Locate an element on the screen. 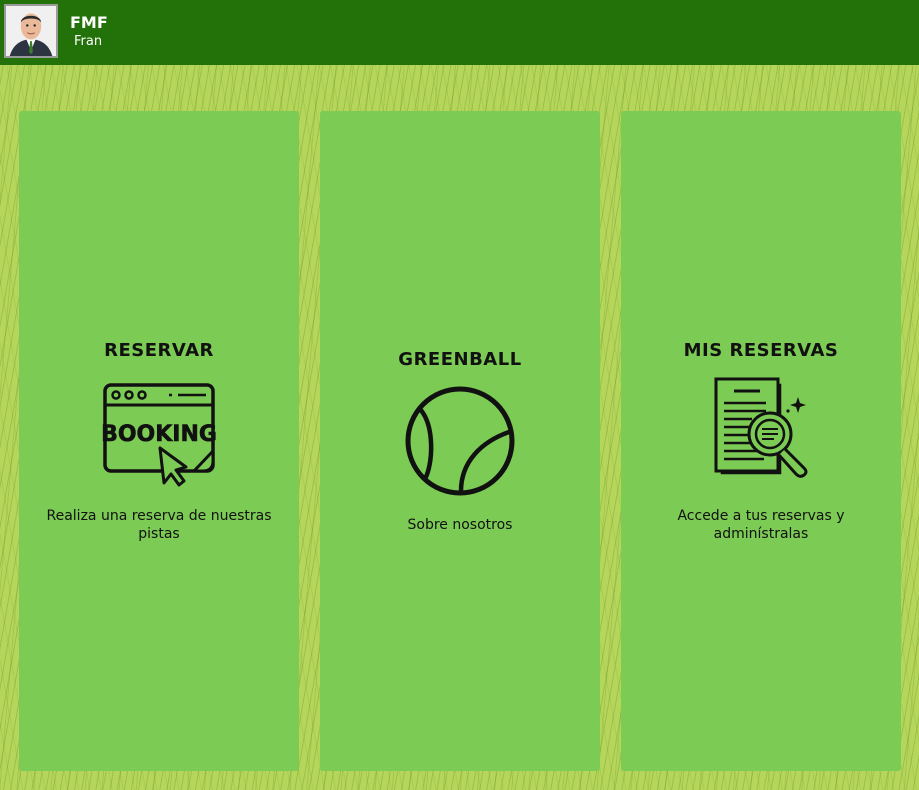 This screenshot has width=919, height=790. avatar-portrait-icon is located at coordinates (31, 31).